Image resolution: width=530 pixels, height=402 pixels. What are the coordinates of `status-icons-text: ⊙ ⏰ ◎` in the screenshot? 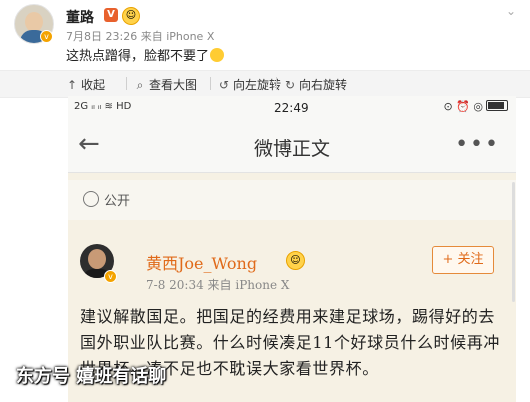 It's located at (463, 106).